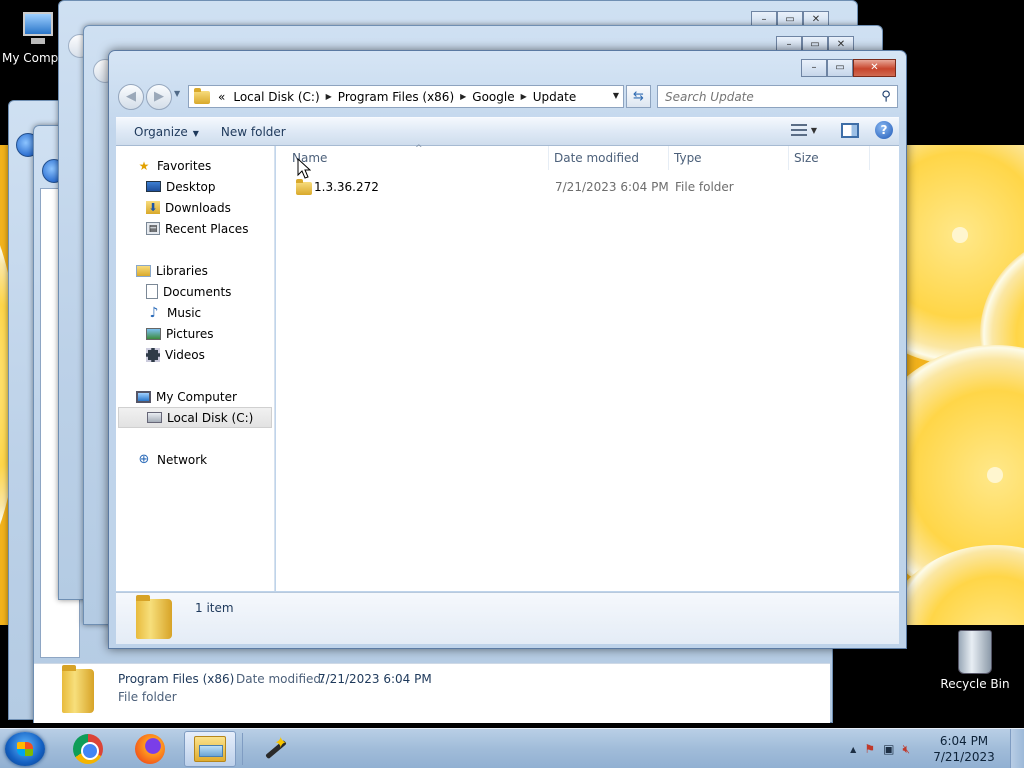 The width and height of the screenshot is (1024, 768). Describe the element at coordinates (159, 97) in the screenshot. I see `forward-button: ▶` at that location.